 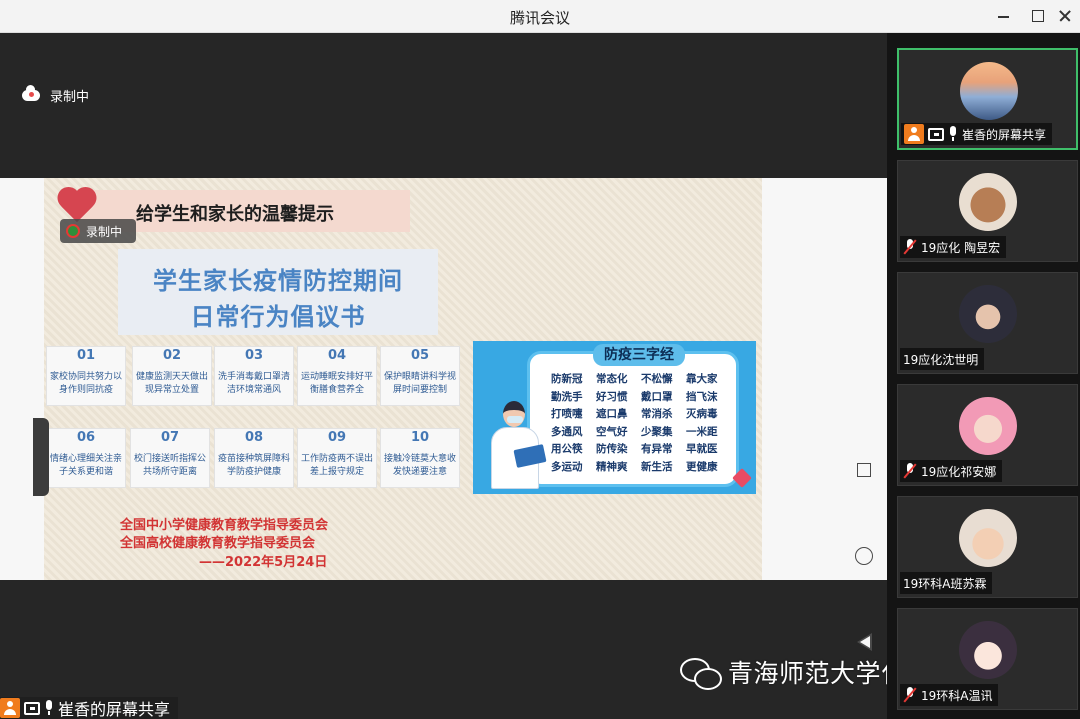 What do you see at coordinates (864, 642) in the screenshot?
I see `back-icon` at bounding box center [864, 642].